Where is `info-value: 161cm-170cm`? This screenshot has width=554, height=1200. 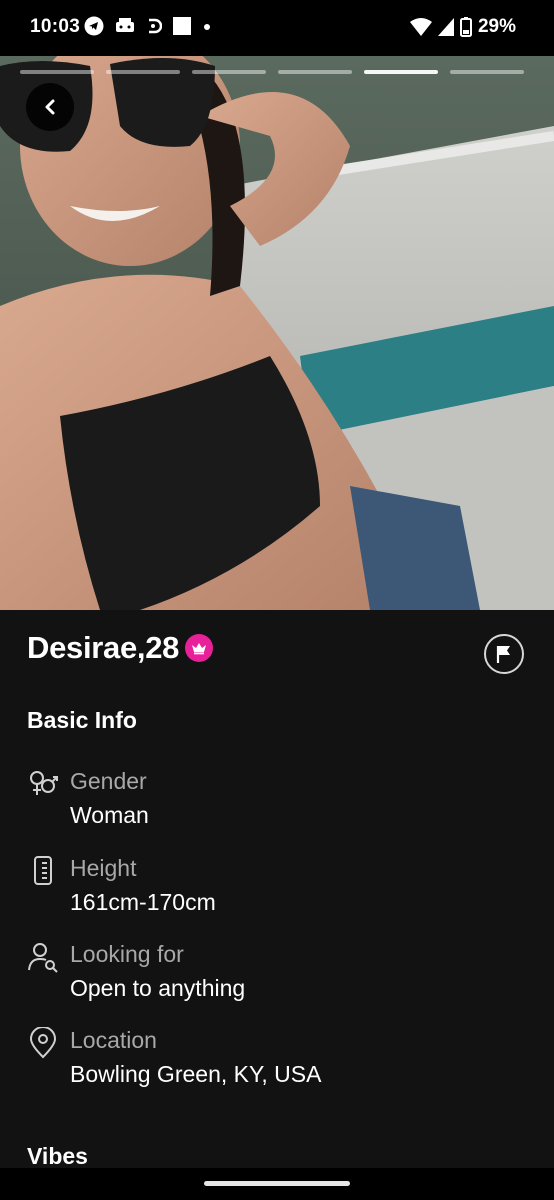
info-value: 161cm-170cm is located at coordinates (143, 902).